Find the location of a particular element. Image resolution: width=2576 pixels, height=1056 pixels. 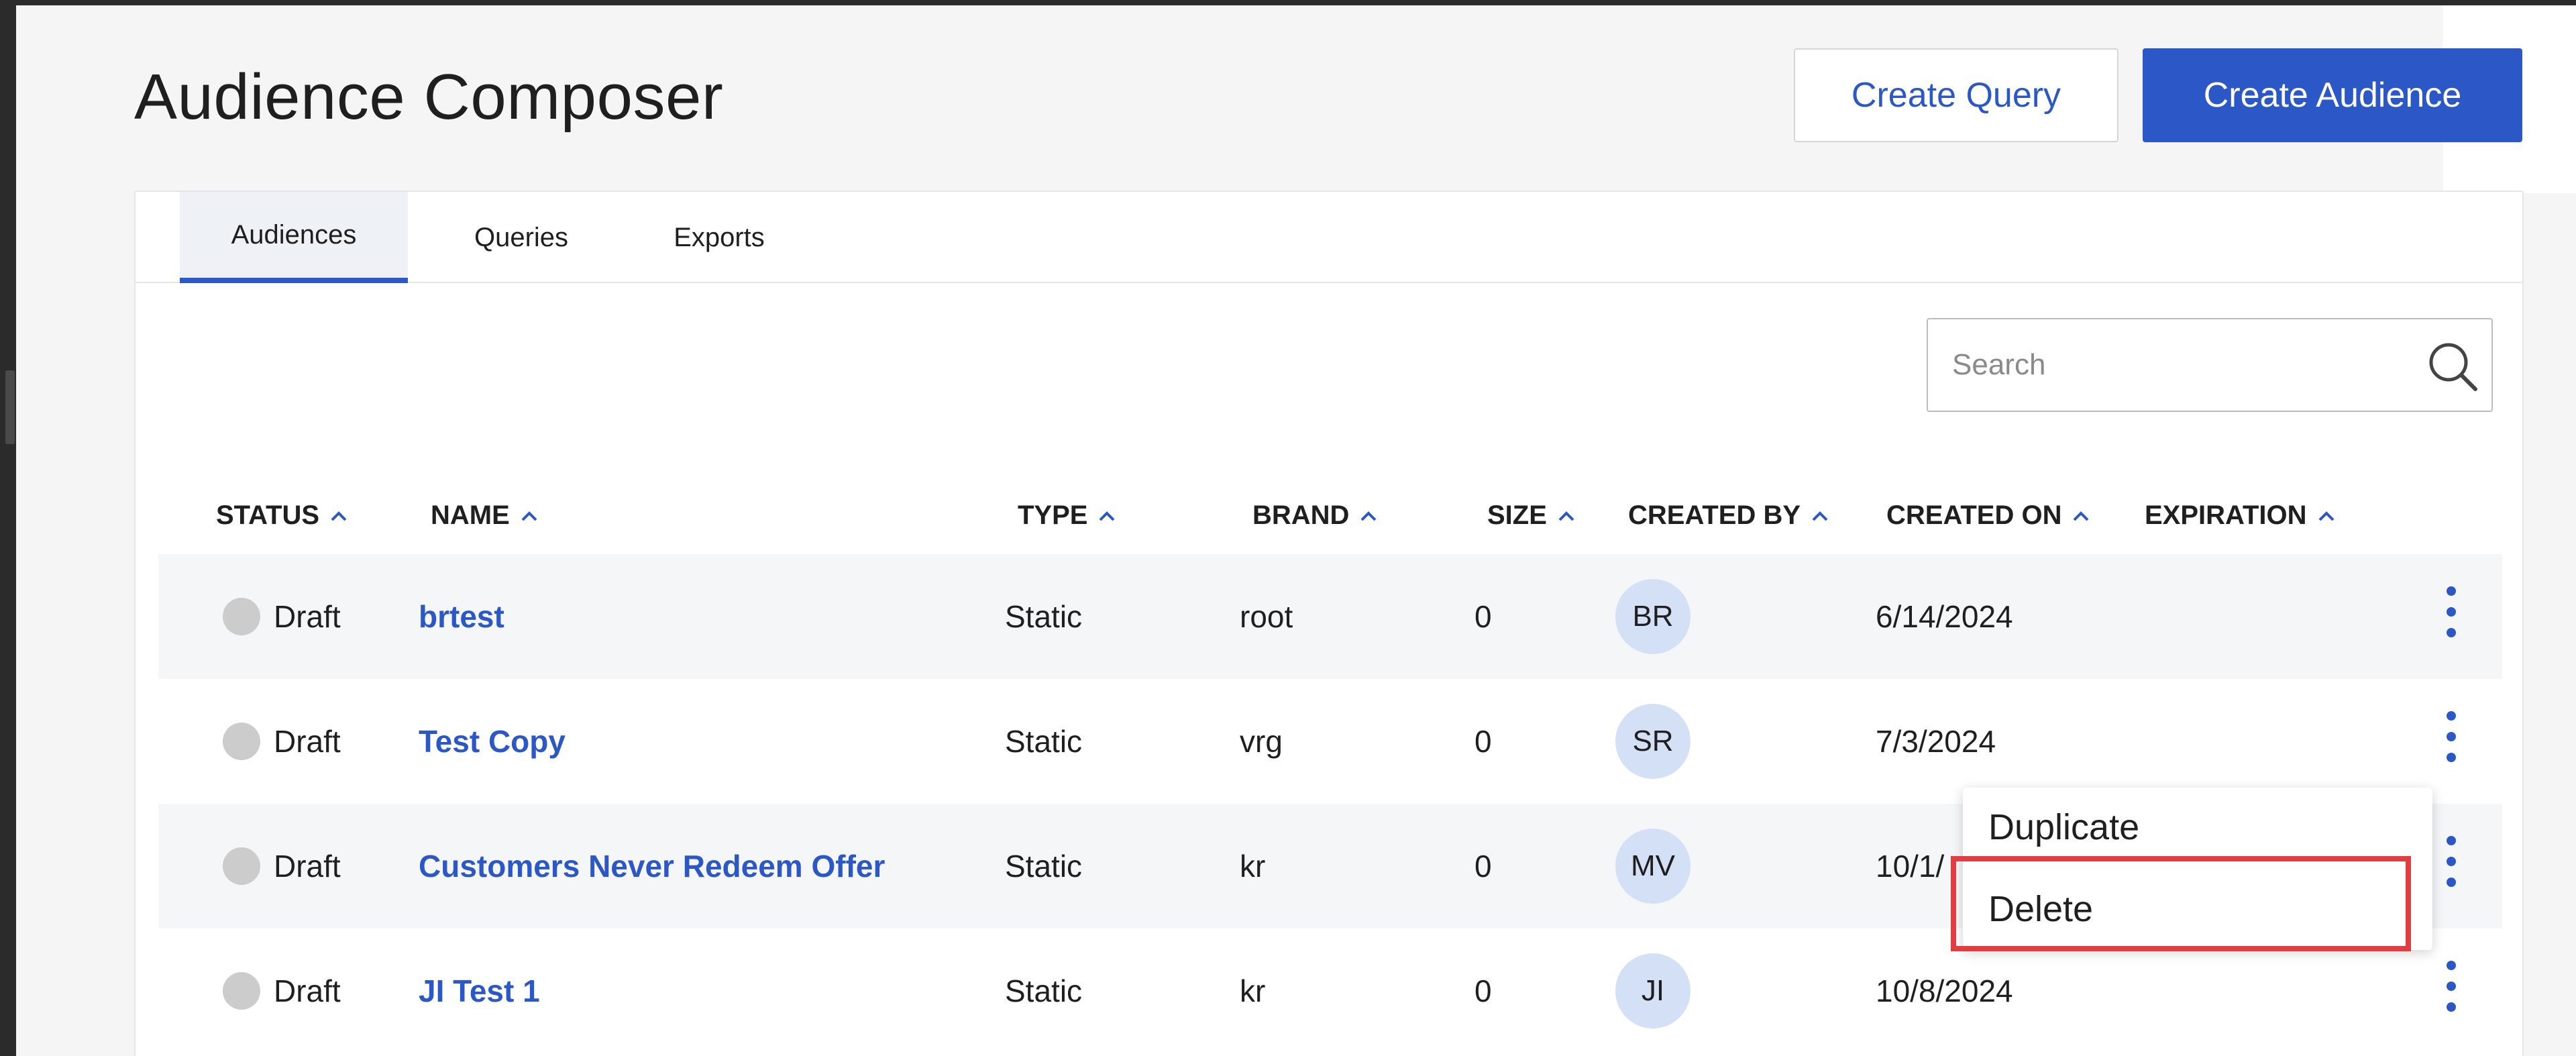

create-audience-button: Create Audience is located at coordinates (2332, 95).